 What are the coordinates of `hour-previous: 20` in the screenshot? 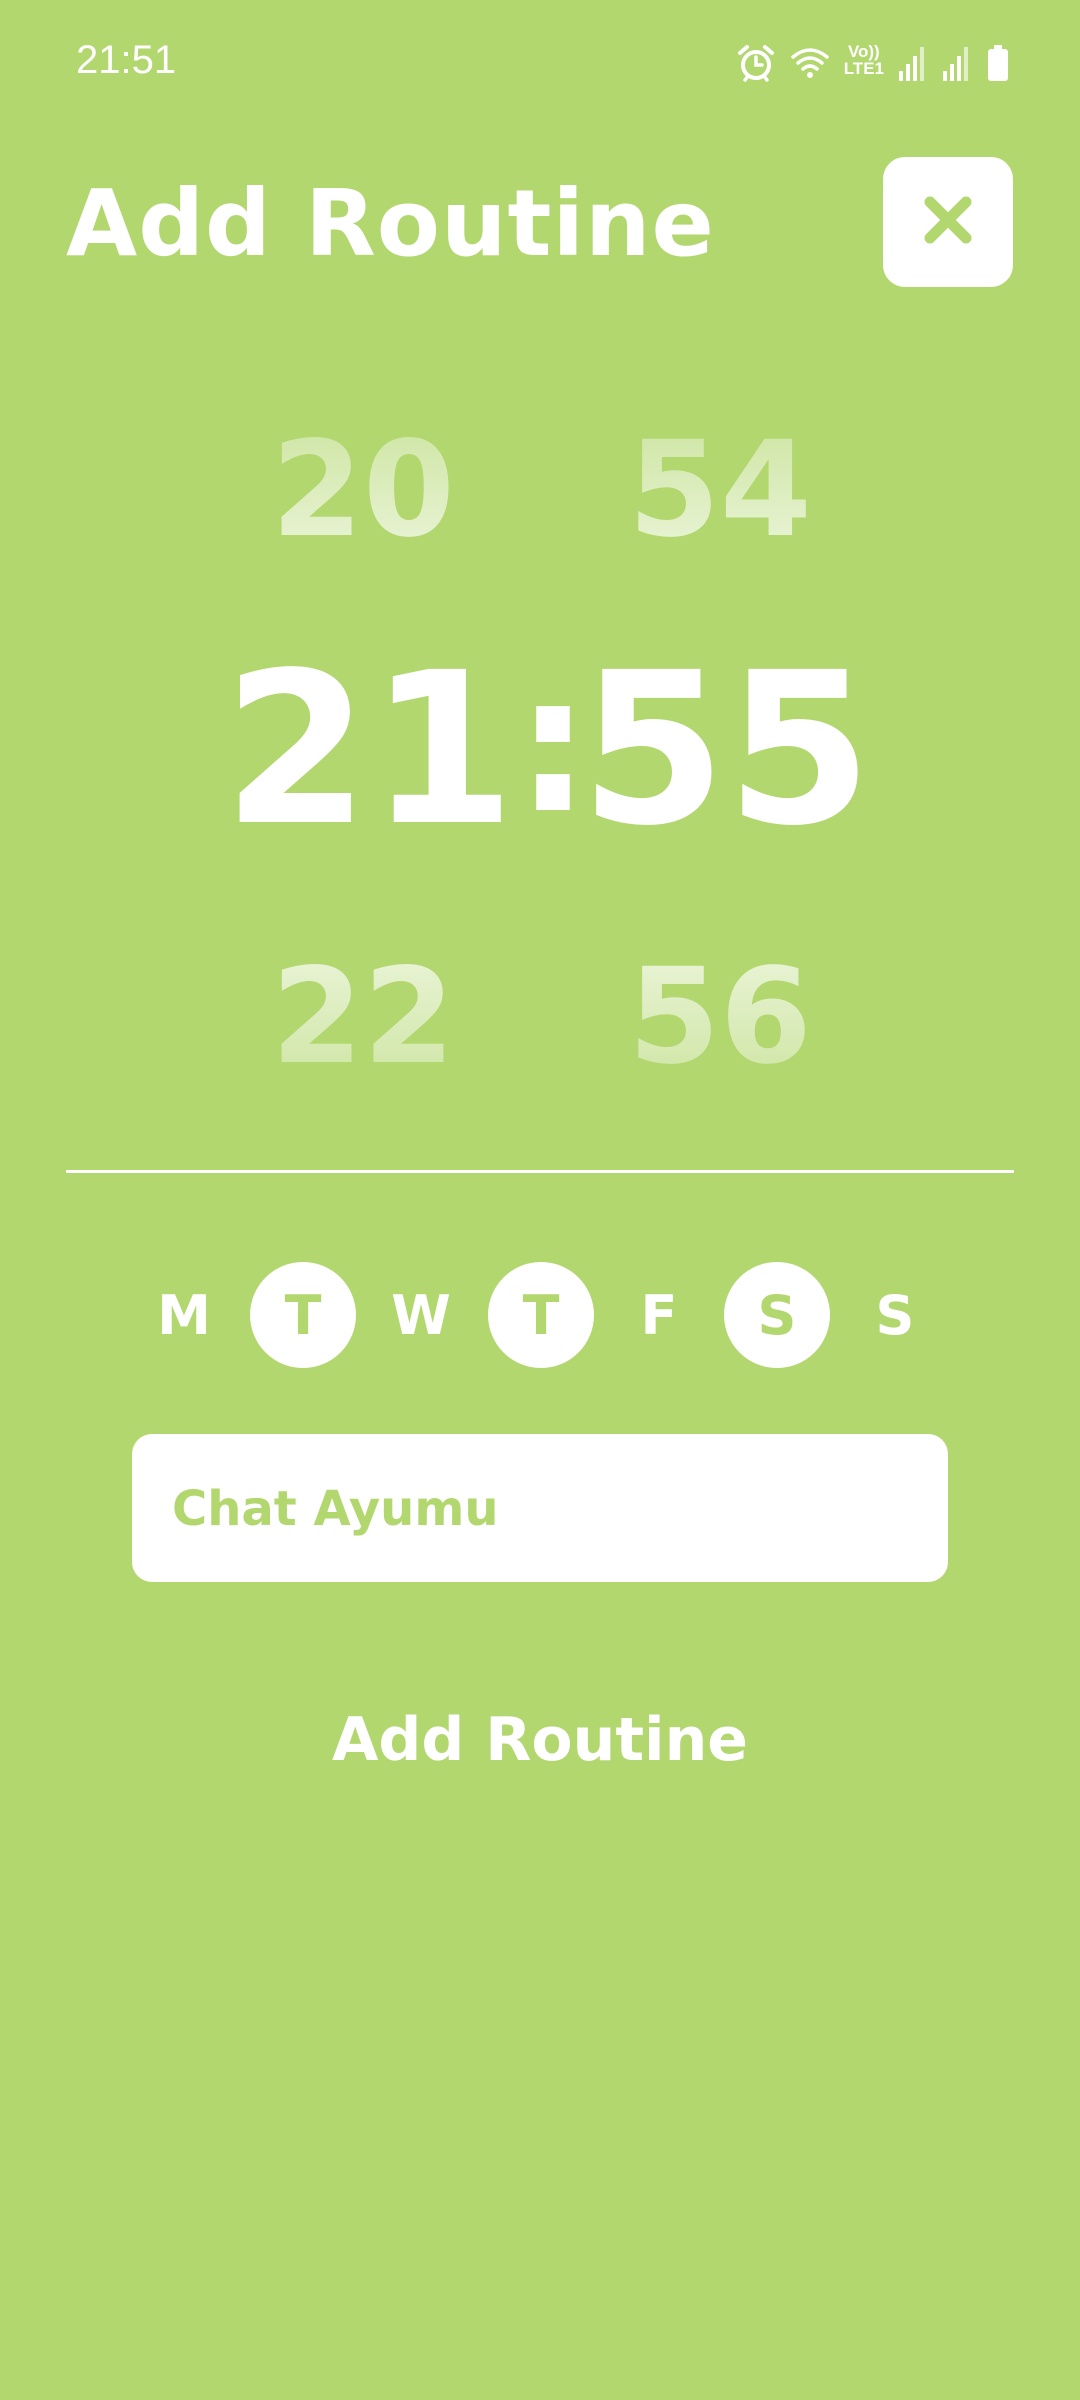 It's located at (363, 490).